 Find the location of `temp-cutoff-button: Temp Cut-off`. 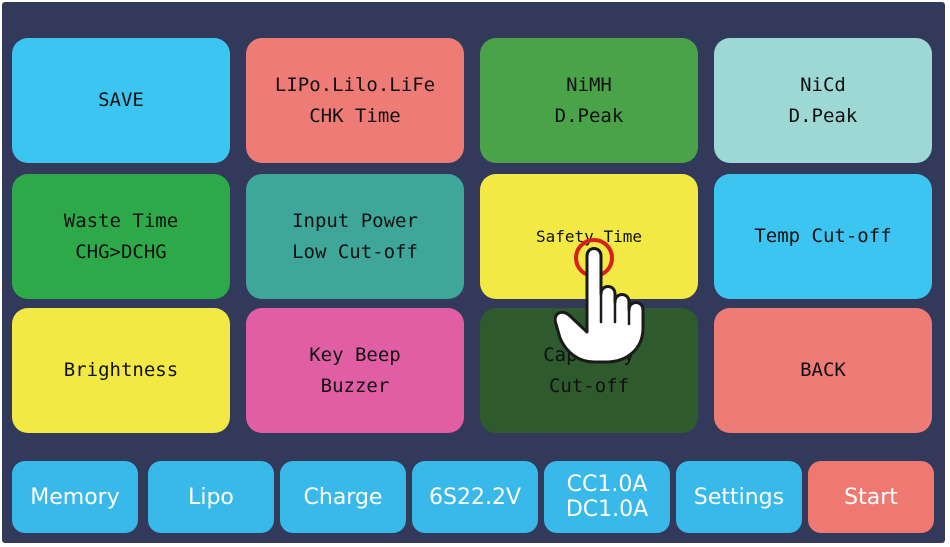

temp-cutoff-button: Temp Cut-off is located at coordinates (823, 236).